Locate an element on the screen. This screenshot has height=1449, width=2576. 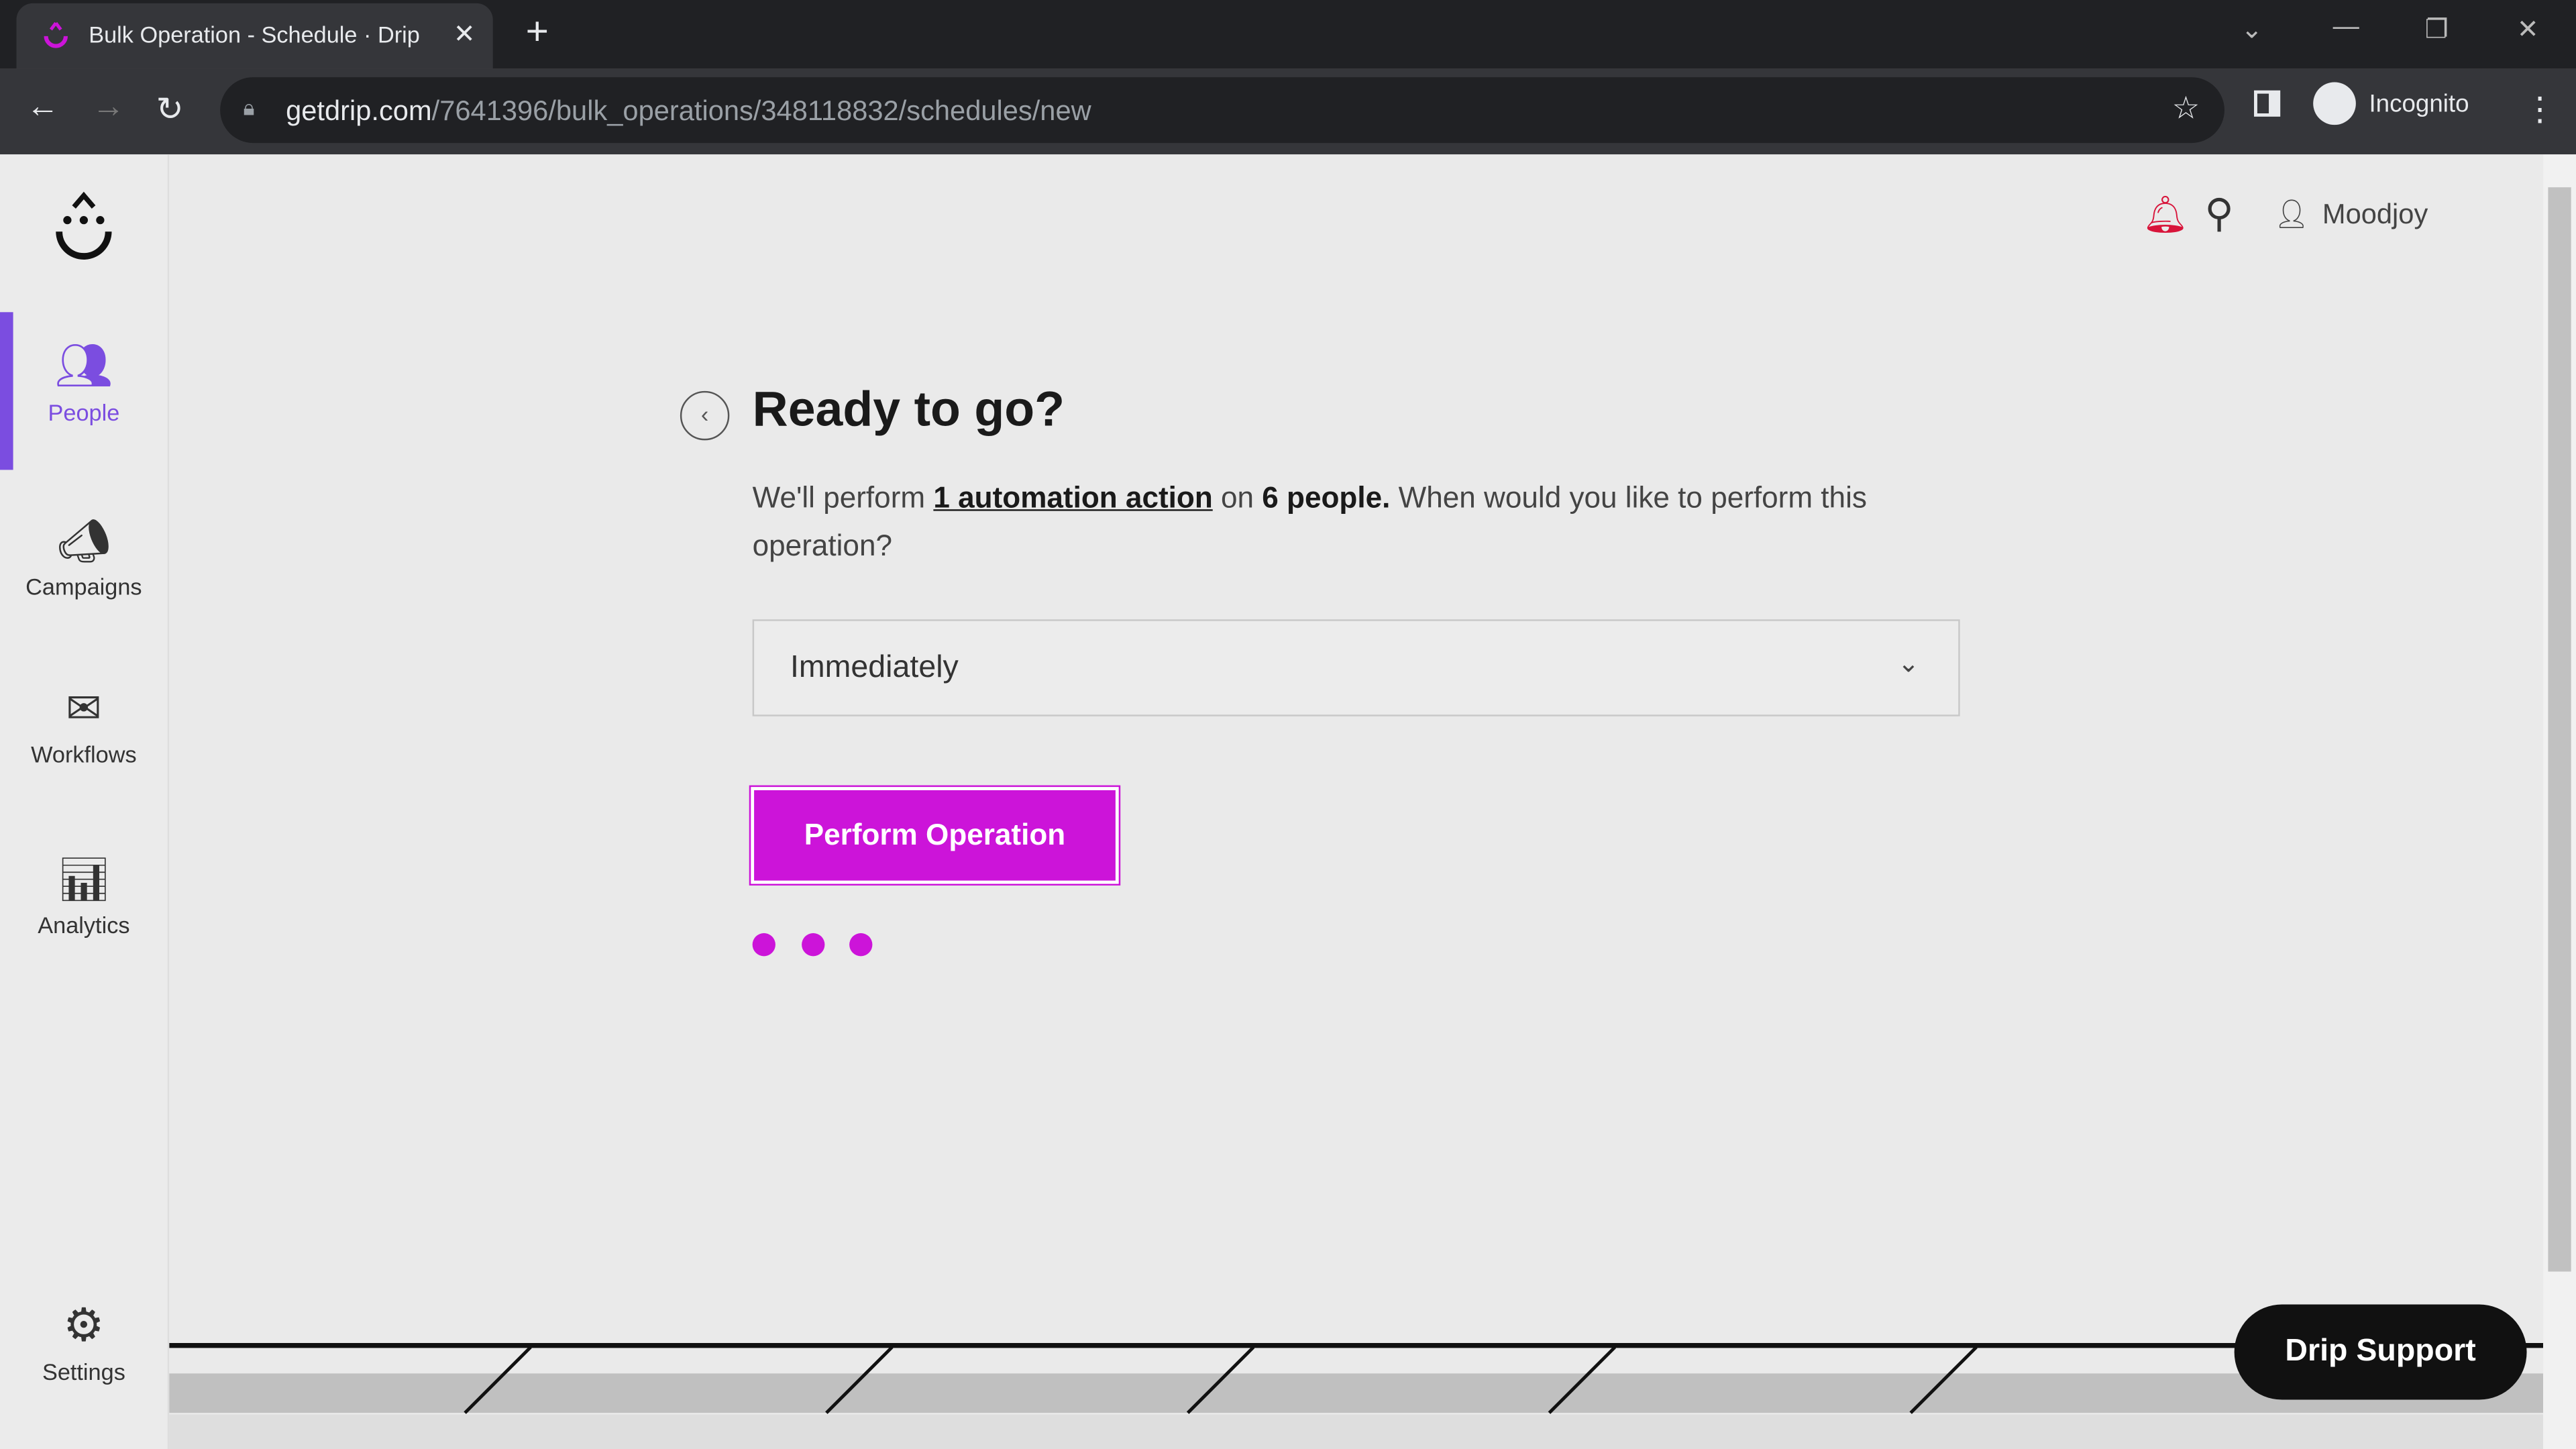
gear-icon: ⚙︎ is located at coordinates (84, 1325).